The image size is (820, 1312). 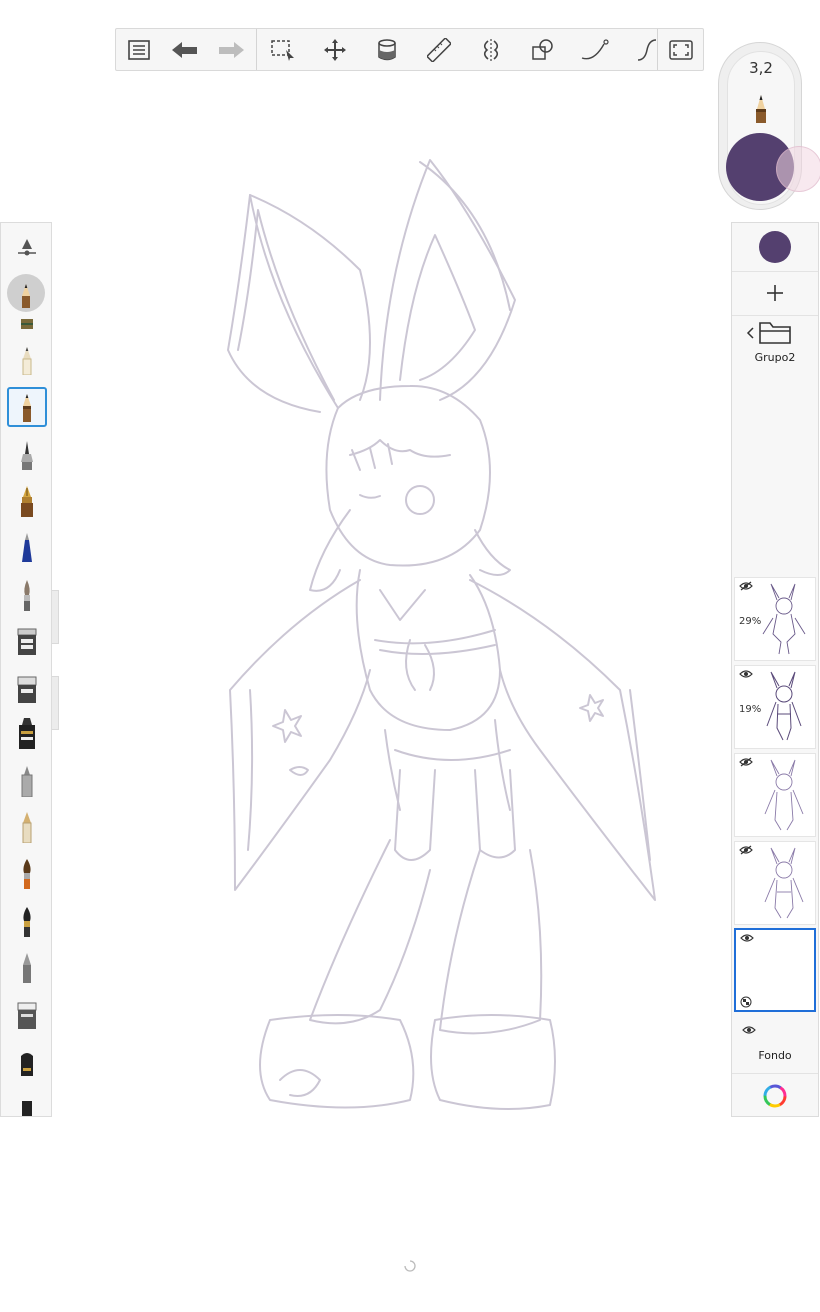 What do you see at coordinates (139, 50) in the screenshot?
I see `menu-icon` at bounding box center [139, 50].